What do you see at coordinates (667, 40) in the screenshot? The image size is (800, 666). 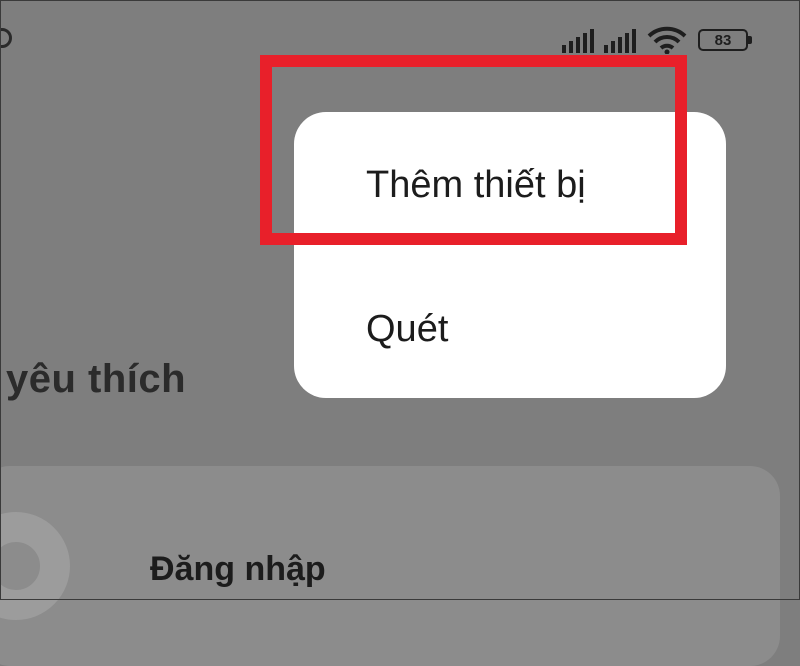 I see `wifi-icon` at bounding box center [667, 40].